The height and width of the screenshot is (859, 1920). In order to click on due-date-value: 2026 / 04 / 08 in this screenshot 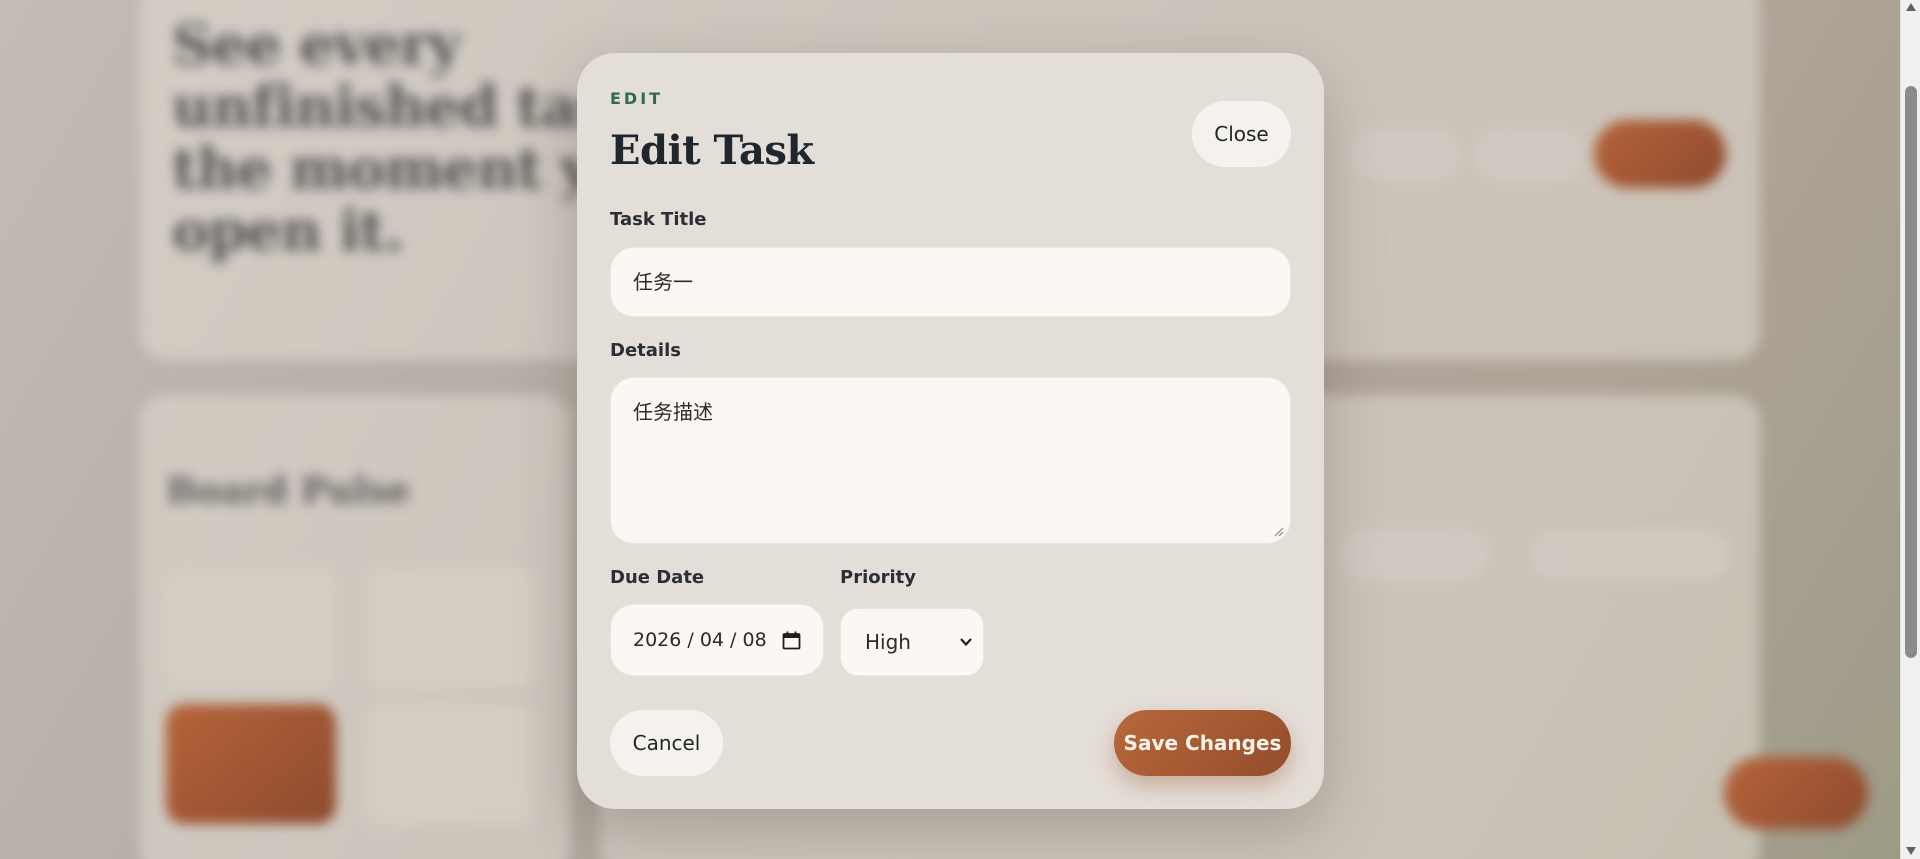, I will do `click(700, 640)`.